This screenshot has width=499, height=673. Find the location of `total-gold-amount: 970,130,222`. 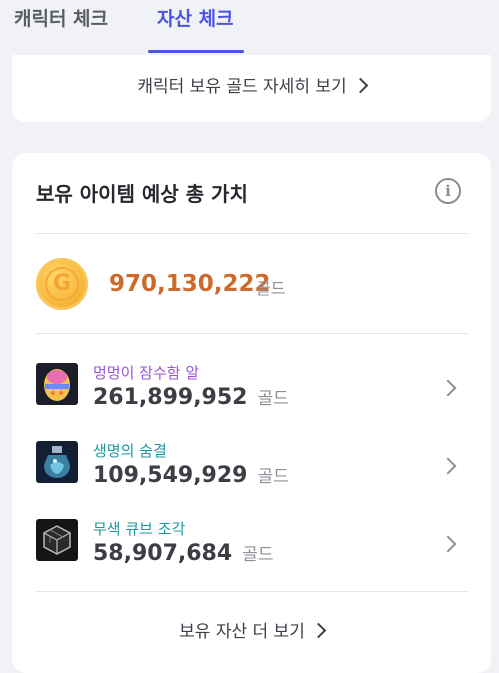

total-gold-amount: 970,130,222 is located at coordinates (190, 284).